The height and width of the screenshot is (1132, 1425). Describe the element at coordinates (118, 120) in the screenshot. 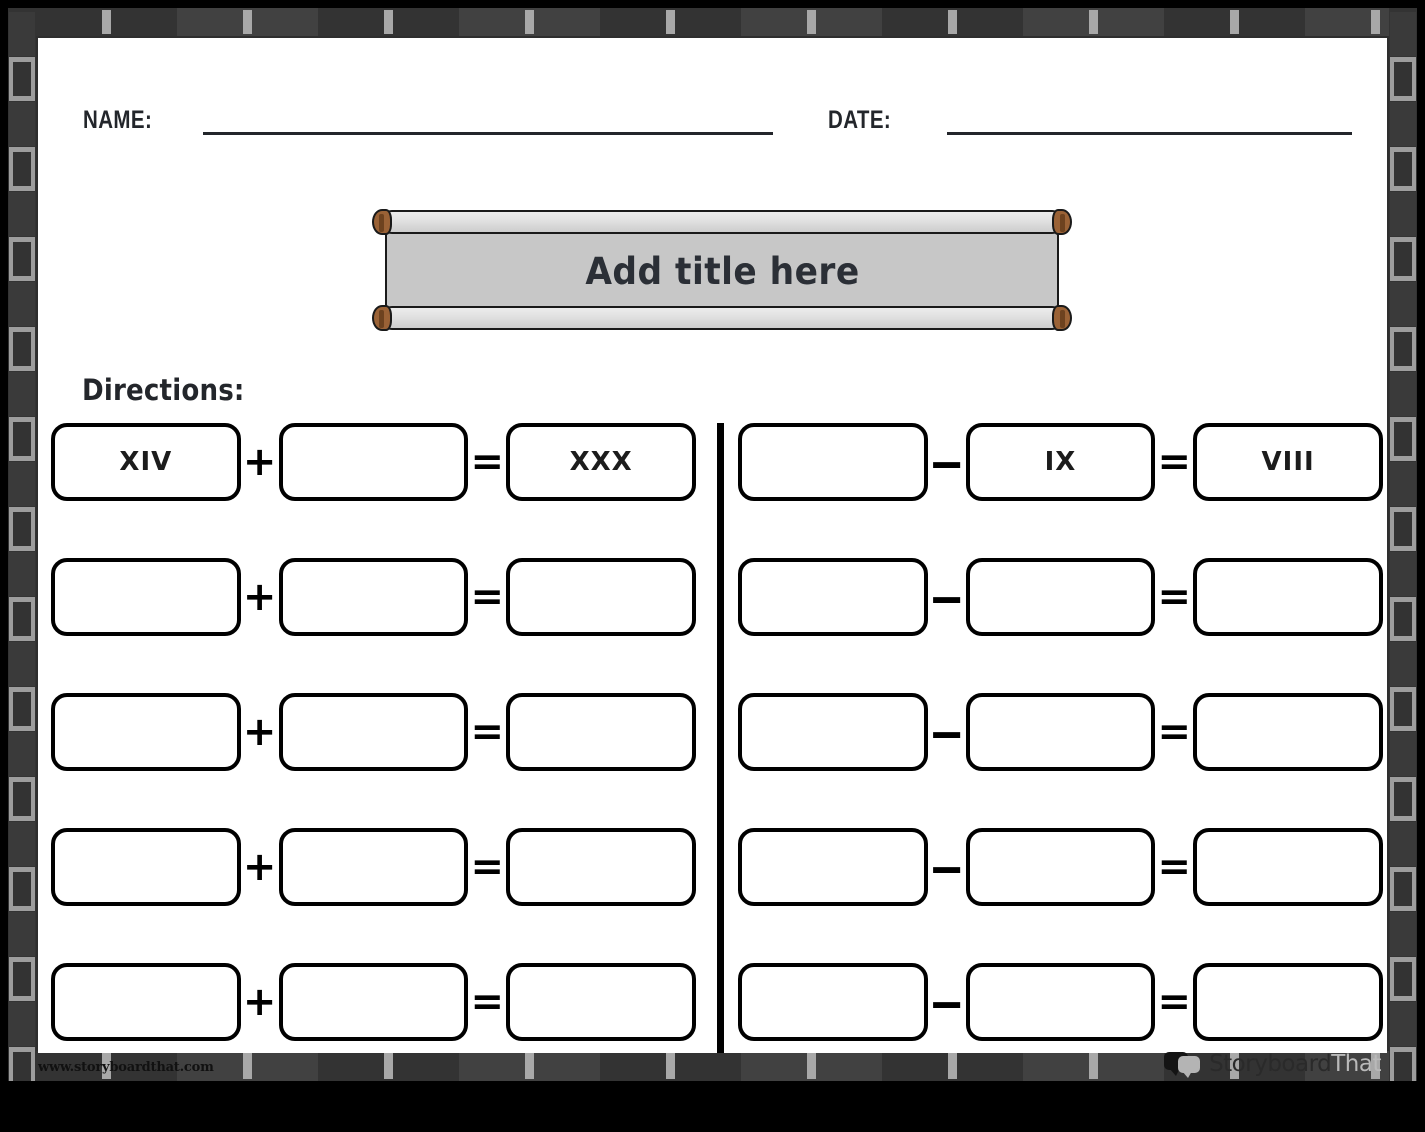

I see `name-label: NAME:` at that location.